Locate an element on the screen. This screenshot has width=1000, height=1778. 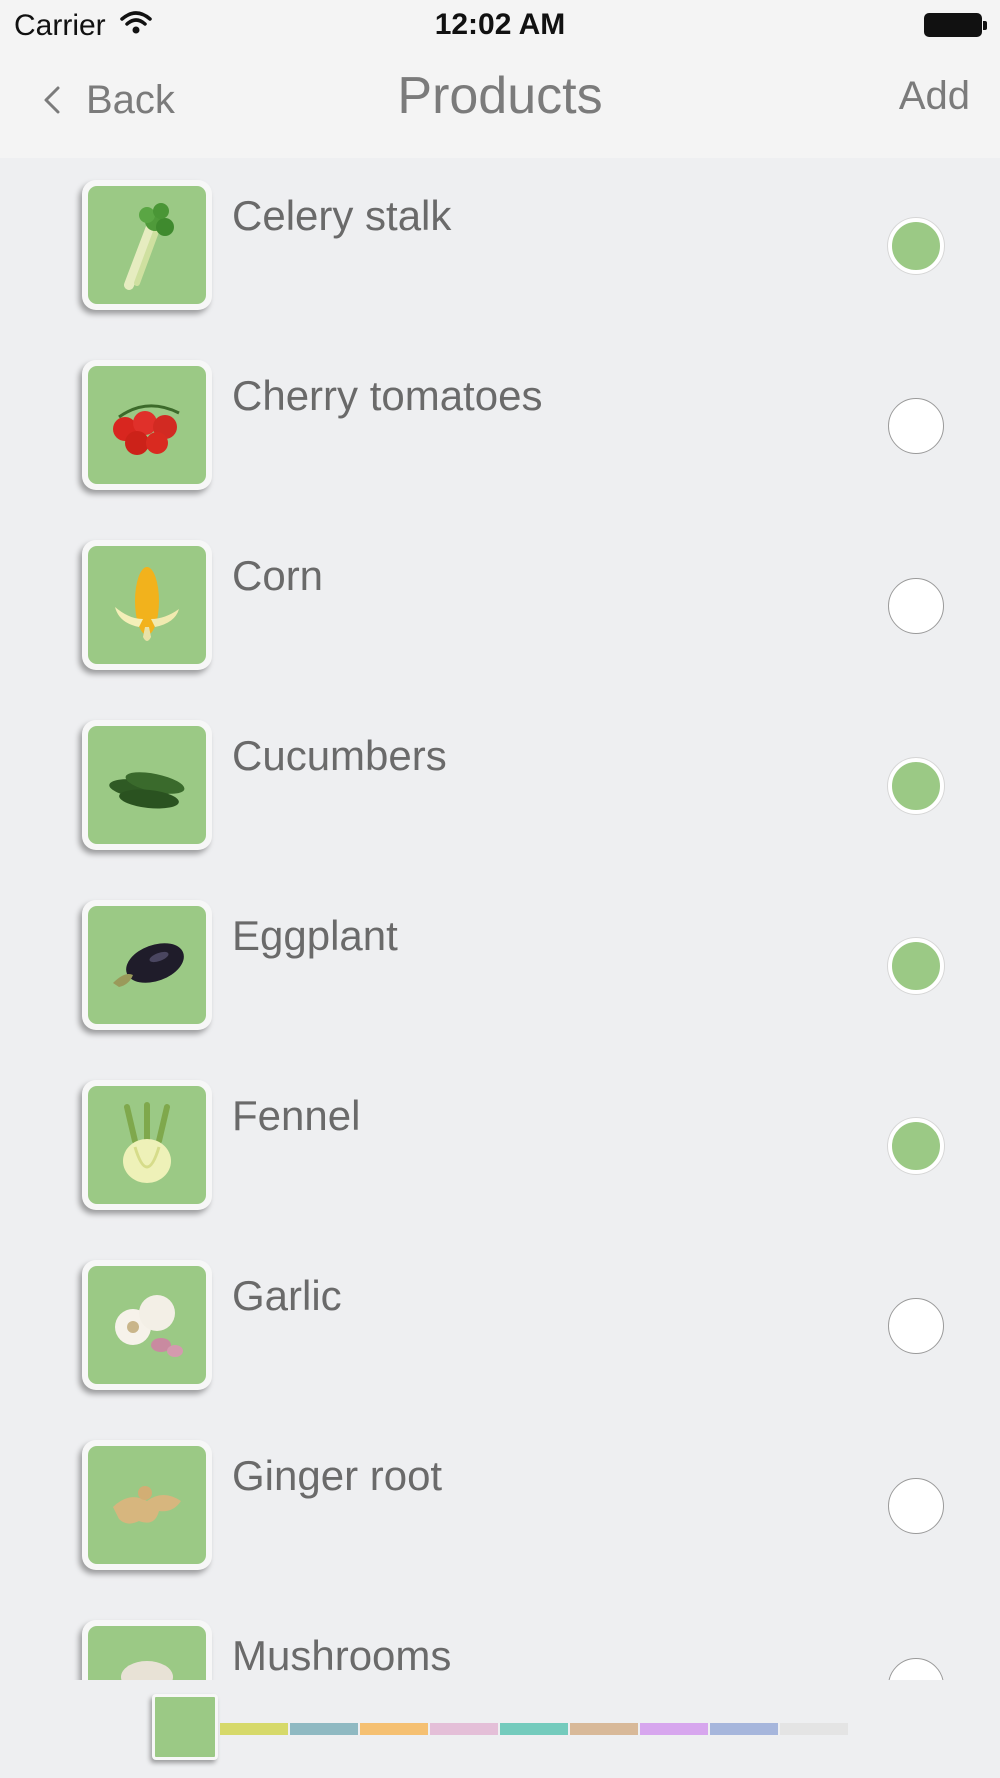
clock: 12:02 AM is located at coordinates (500, 24).